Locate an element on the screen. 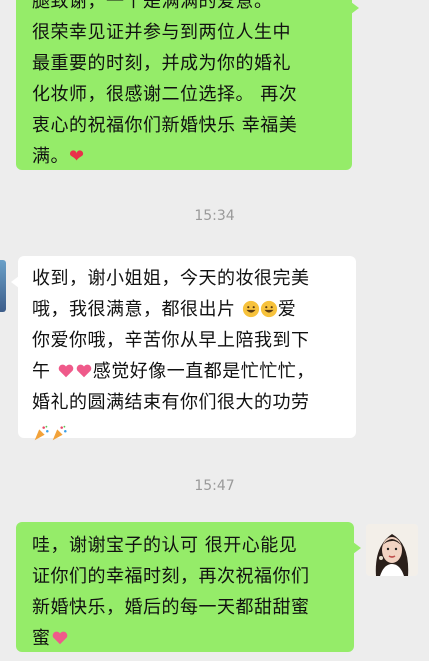  message-line: 收到，谢小姐姐，今天的妆很完美 is located at coordinates (171, 278).